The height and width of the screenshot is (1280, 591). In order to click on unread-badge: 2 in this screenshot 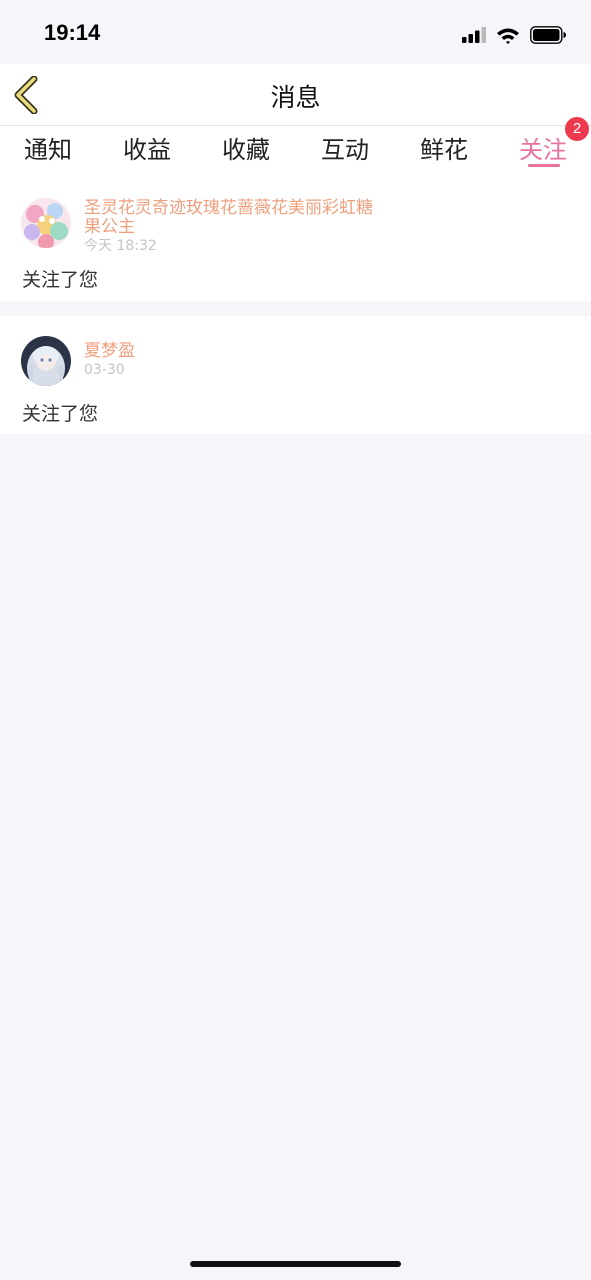, I will do `click(577, 129)`.